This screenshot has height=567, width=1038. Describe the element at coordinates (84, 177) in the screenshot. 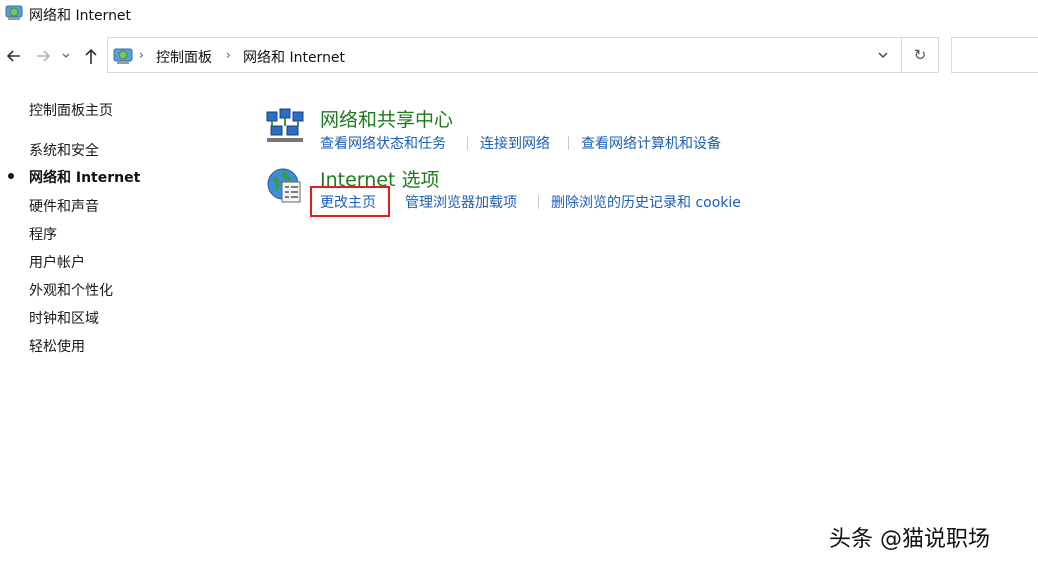

I see `sidebar-item-network-internet: 网络和 Internet` at that location.